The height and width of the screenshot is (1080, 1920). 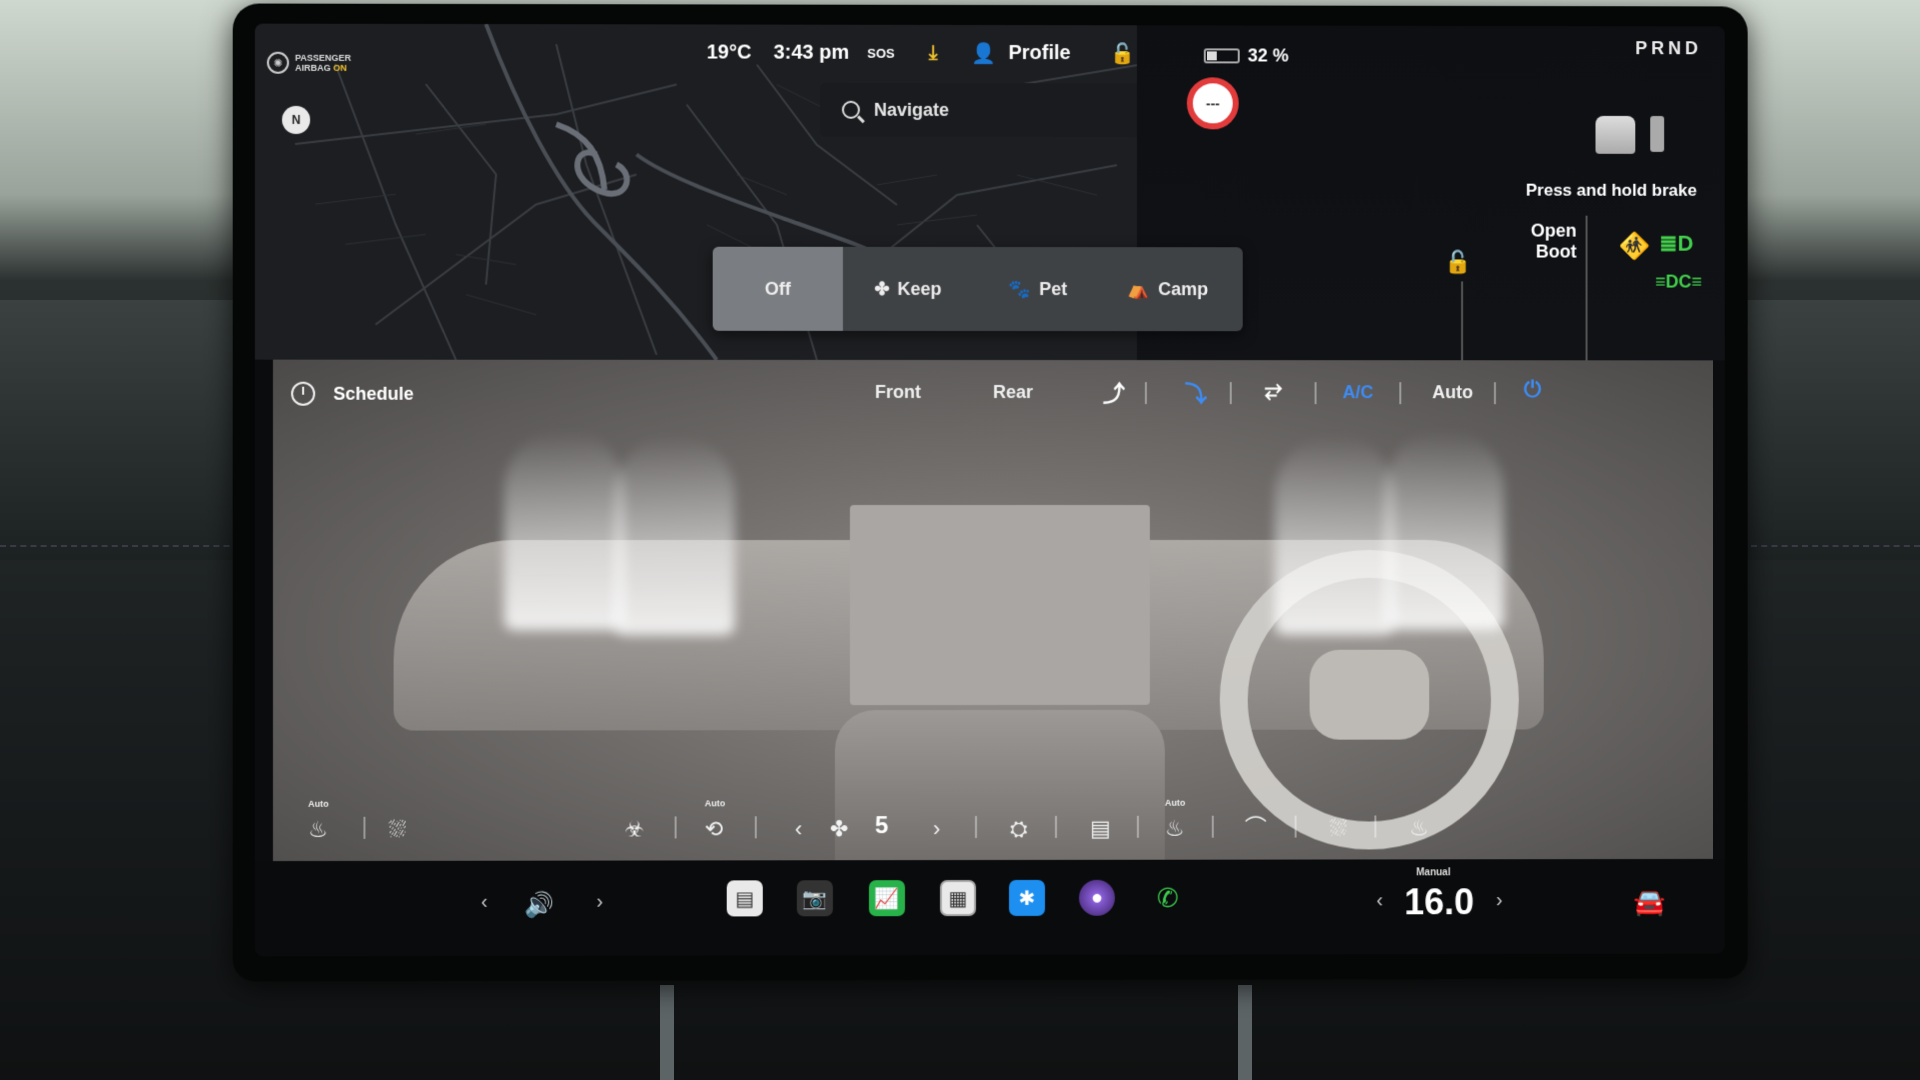 I want to click on seat-vent-left-icon: ⛆, so click(x=398, y=830).